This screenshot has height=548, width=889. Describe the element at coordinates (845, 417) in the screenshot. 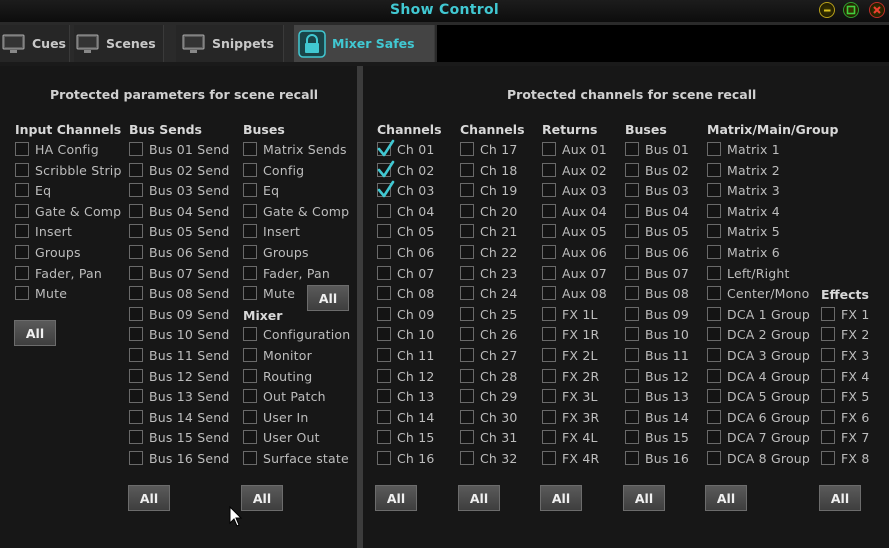

I see `checkbox-effects-fx-6: FX 6` at that location.